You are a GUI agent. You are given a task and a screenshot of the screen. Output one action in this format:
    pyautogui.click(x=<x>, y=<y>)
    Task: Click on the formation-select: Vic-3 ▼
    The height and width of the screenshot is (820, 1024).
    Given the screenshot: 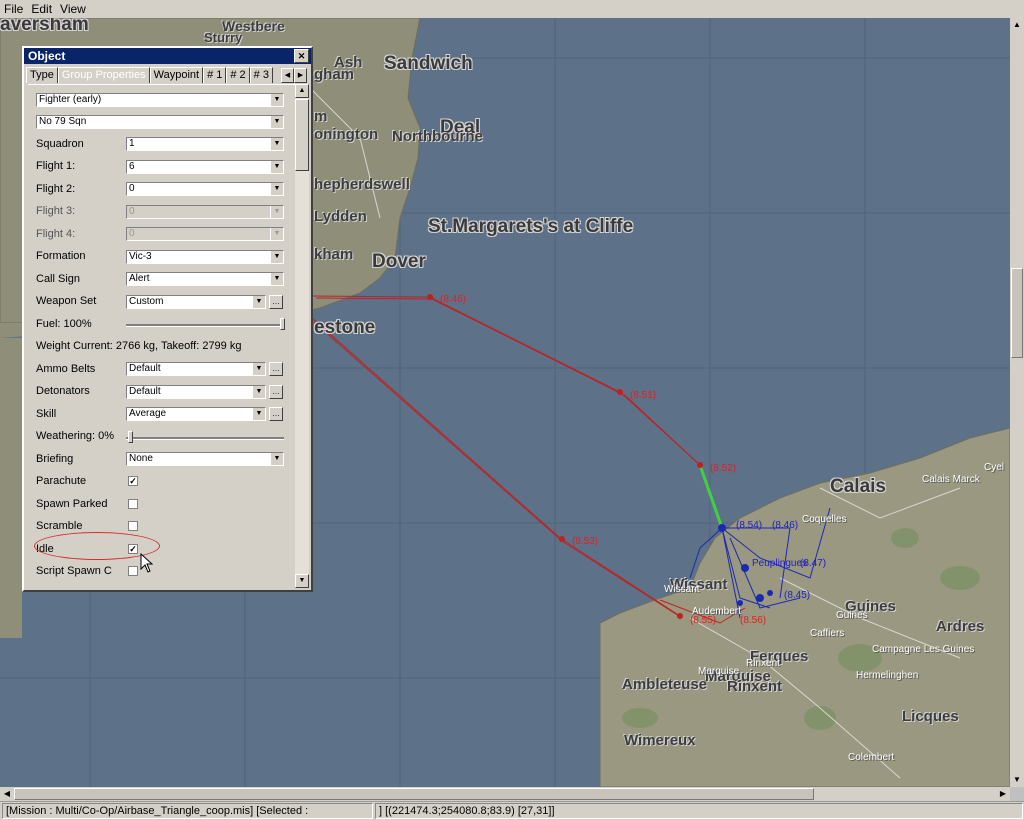 What is the action you would take?
    pyautogui.click(x=205, y=257)
    